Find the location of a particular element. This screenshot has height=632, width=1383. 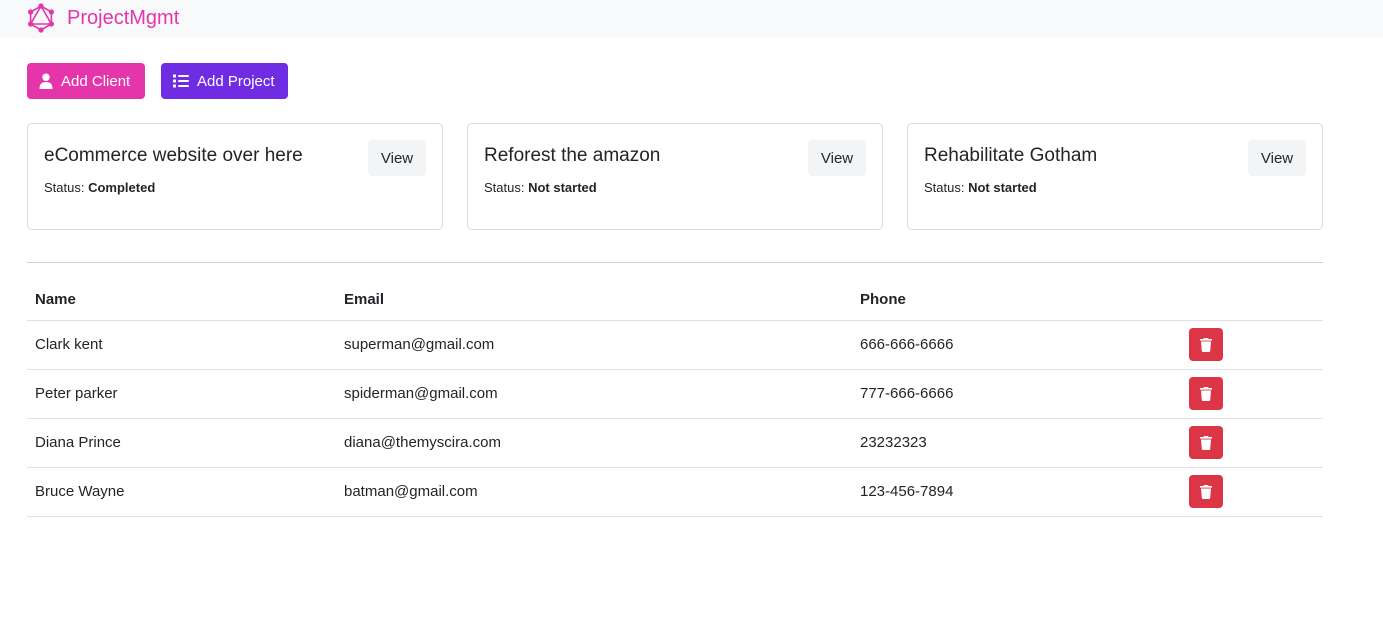

client-name: Clark kent is located at coordinates (181, 345).